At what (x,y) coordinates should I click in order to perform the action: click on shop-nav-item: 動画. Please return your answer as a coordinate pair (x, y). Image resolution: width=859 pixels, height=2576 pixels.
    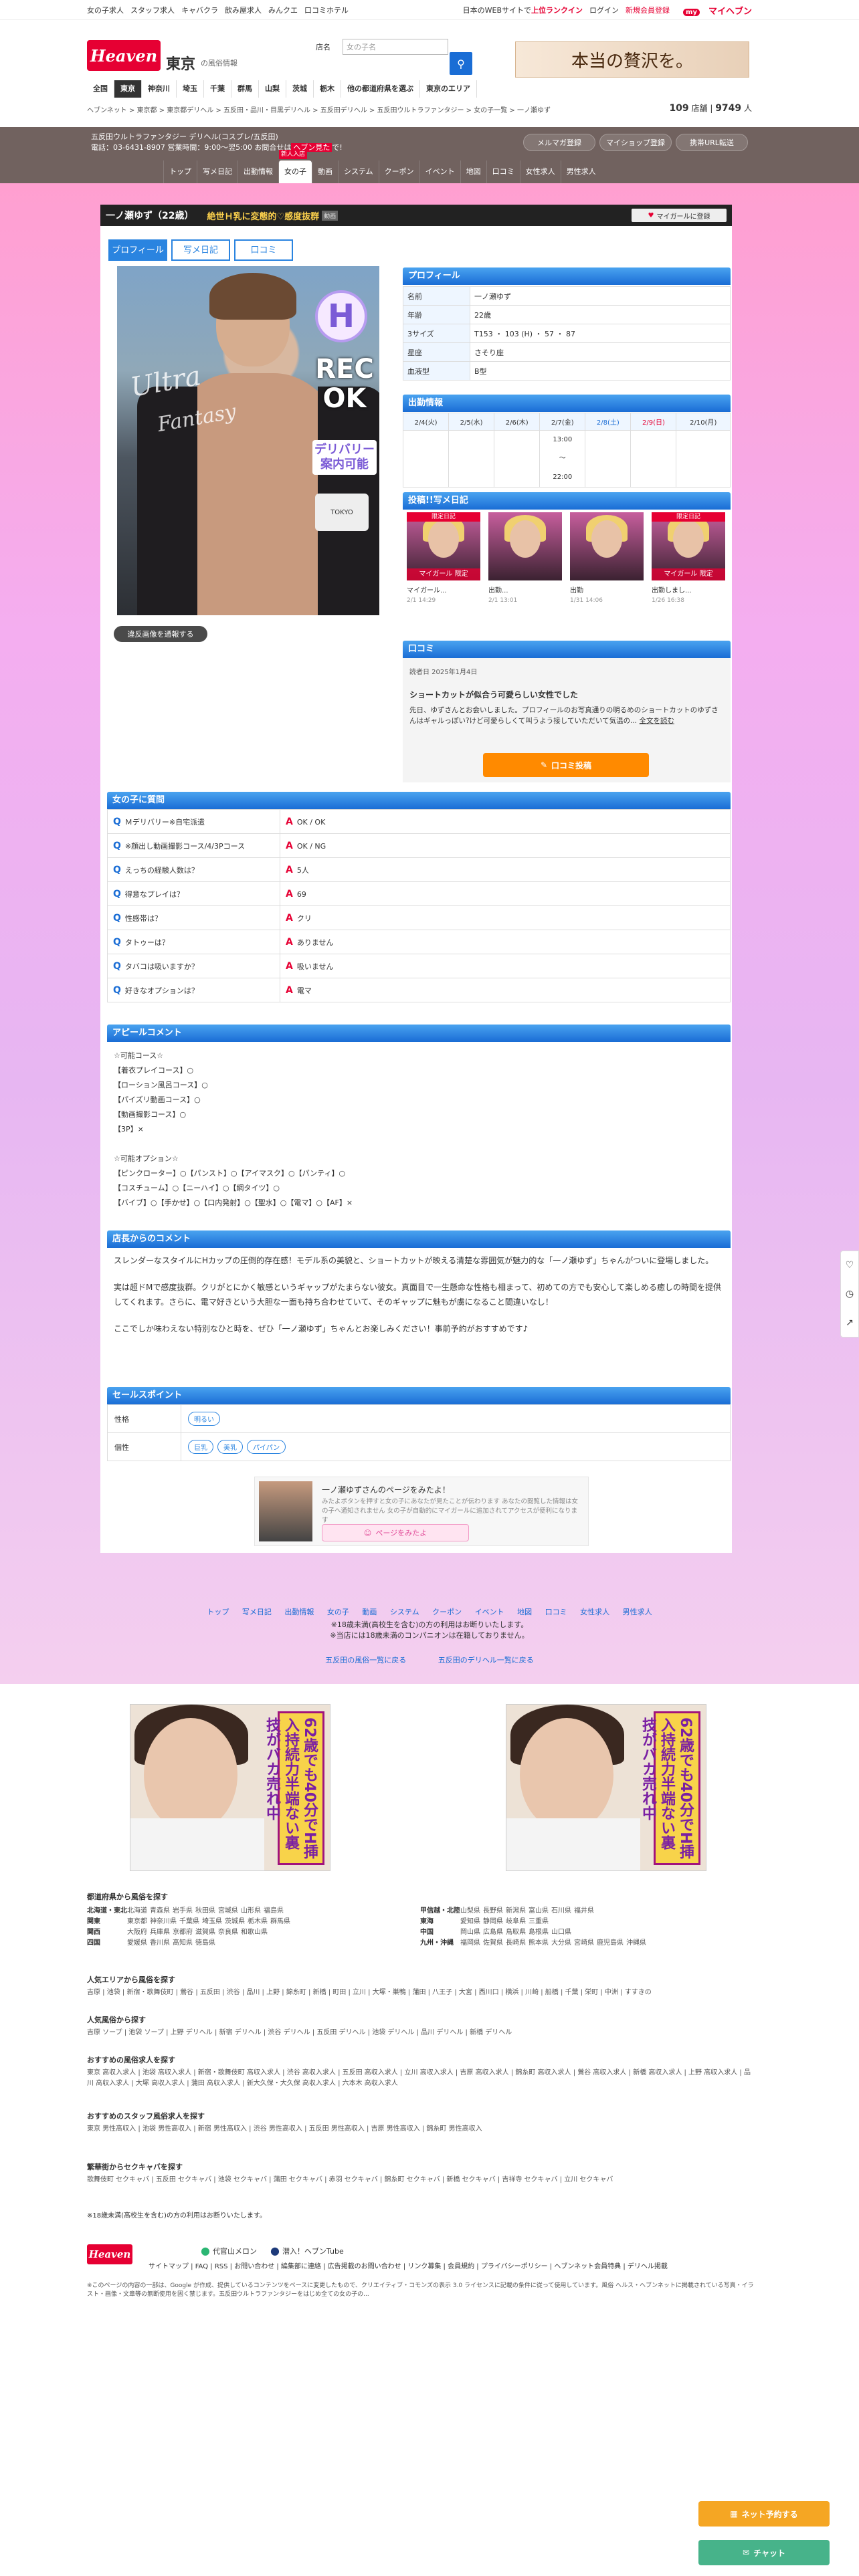
    Looking at the image, I should click on (325, 171).